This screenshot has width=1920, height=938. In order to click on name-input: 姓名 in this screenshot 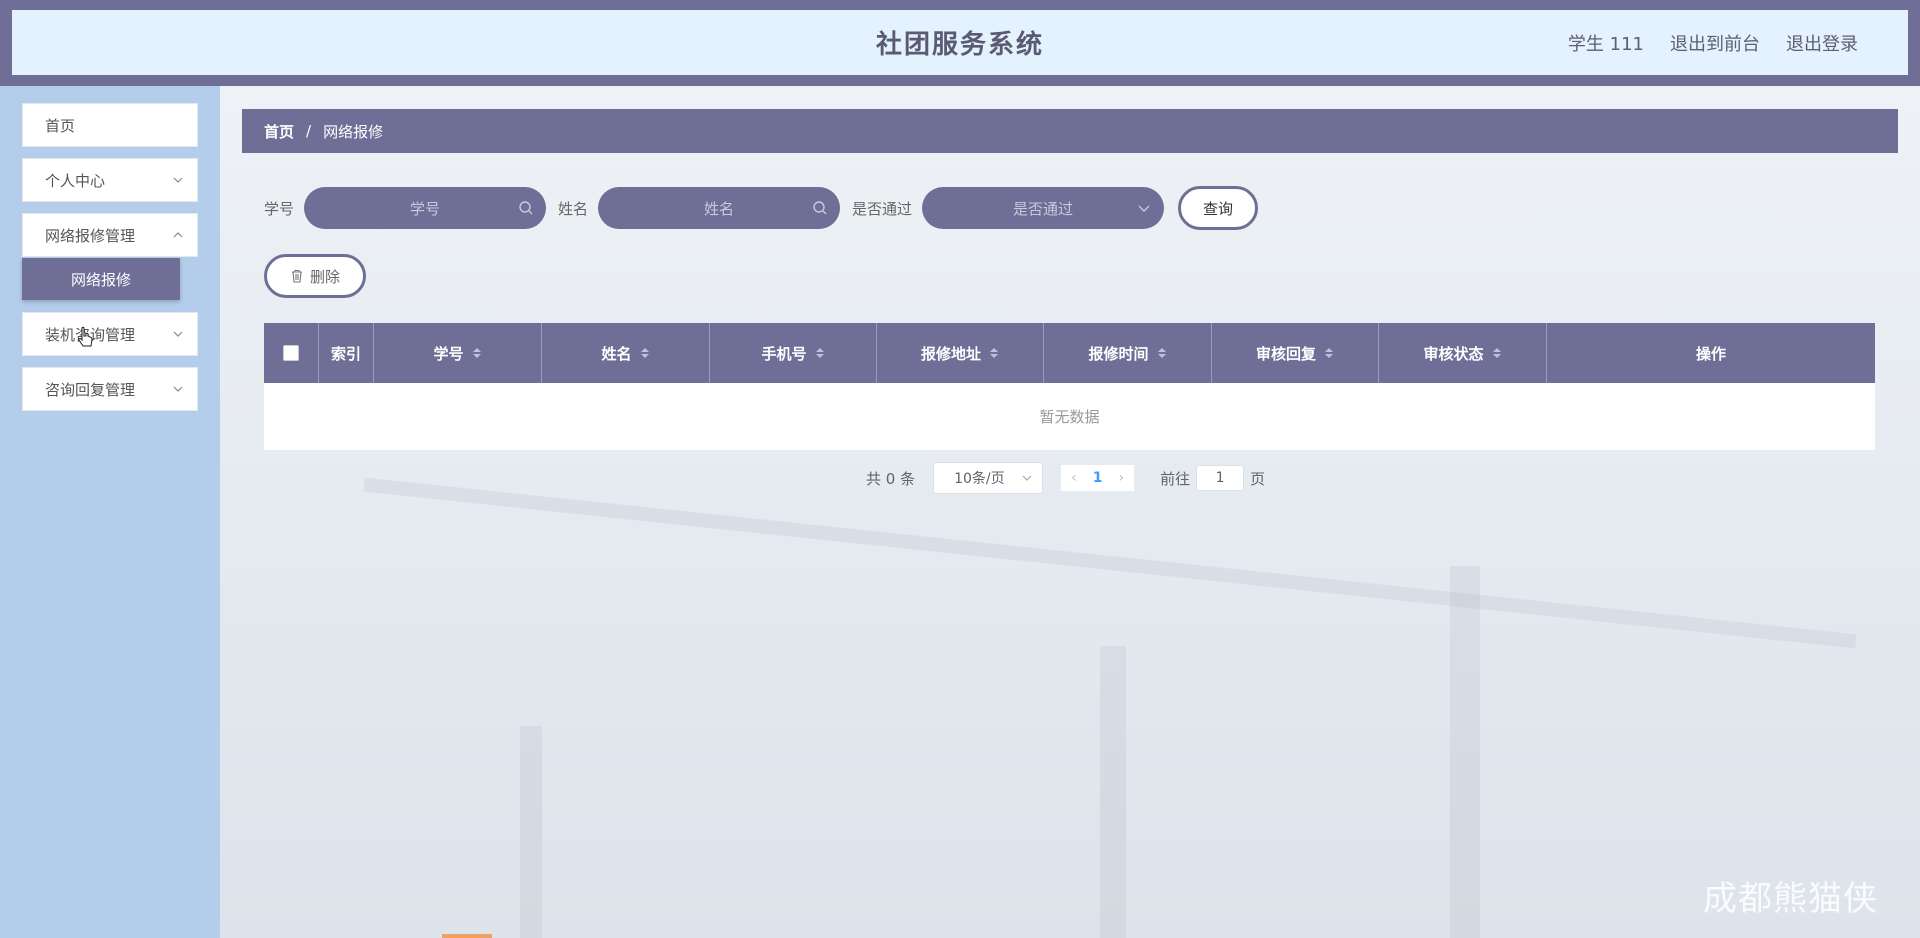, I will do `click(719, 208)`.